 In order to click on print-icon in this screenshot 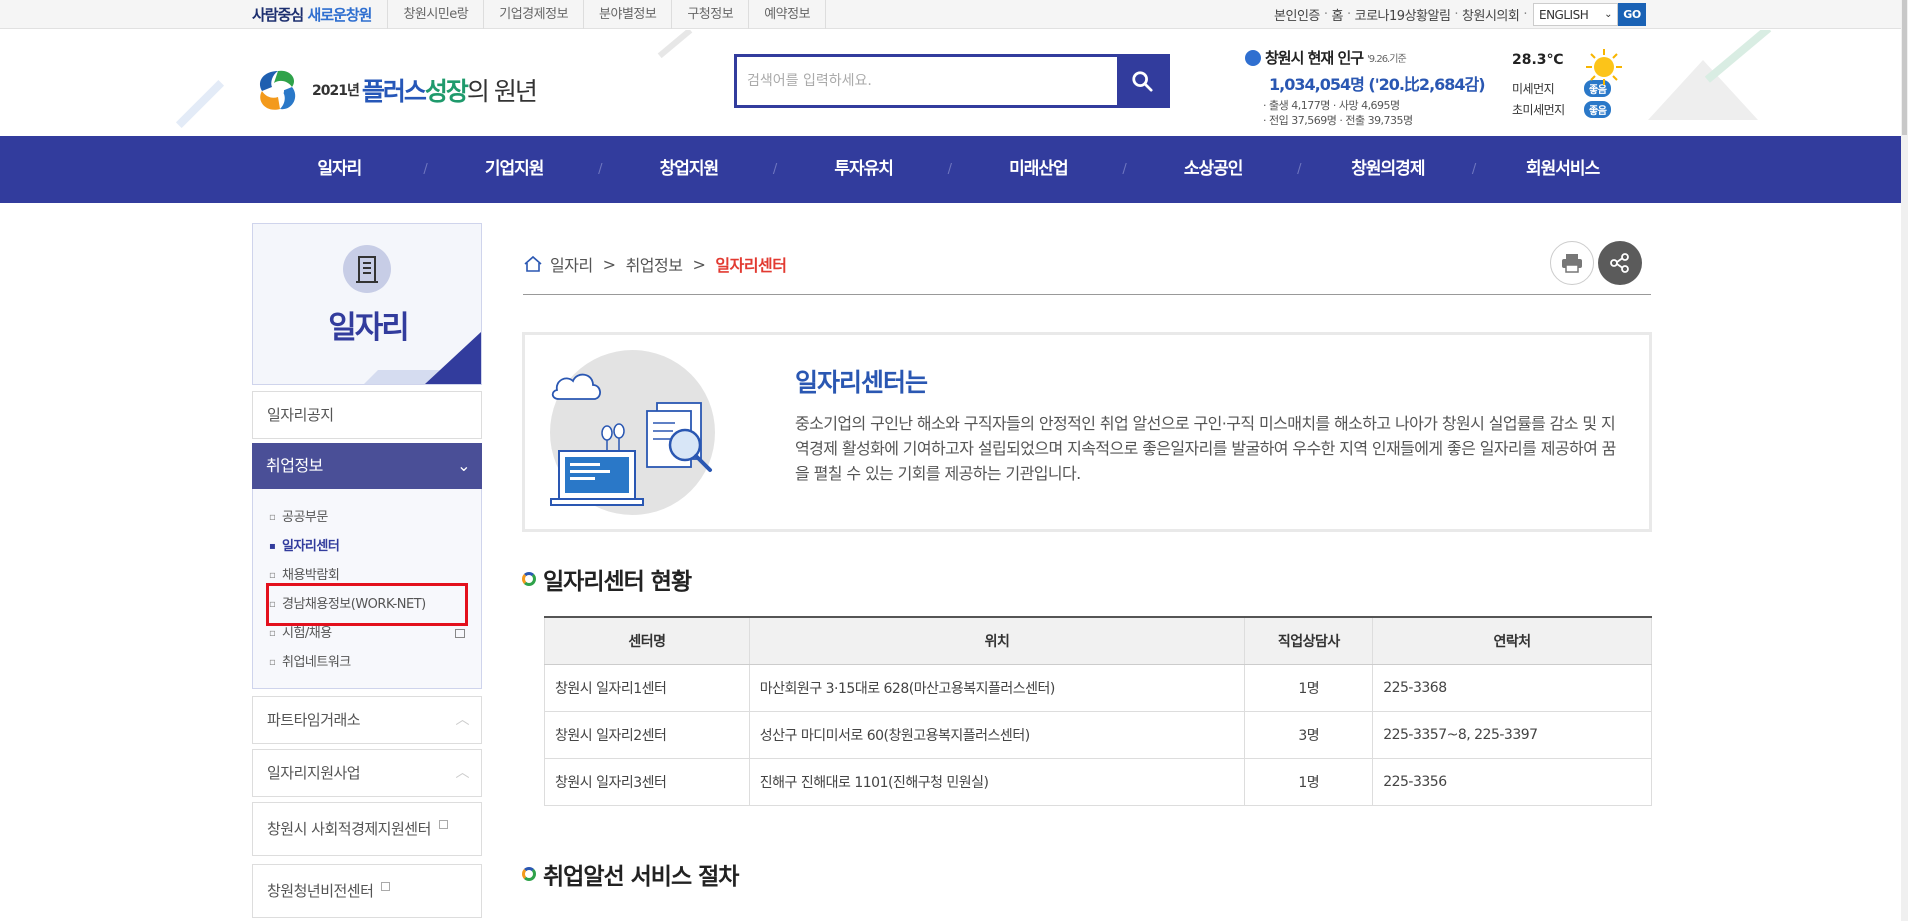, I will do `click(1572, 263)`.